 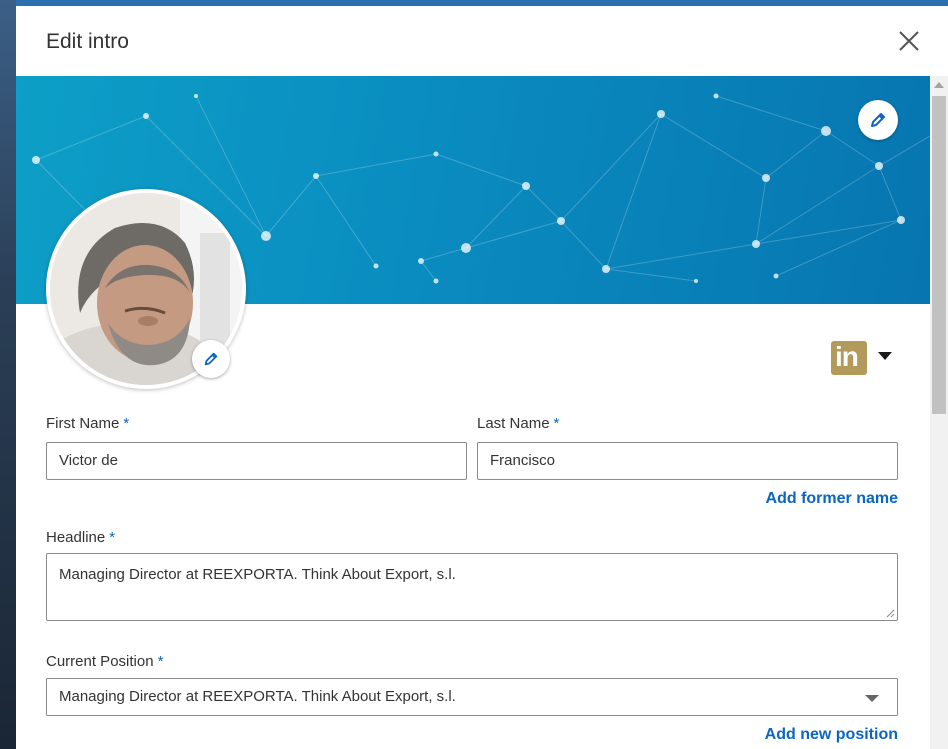 I want to click on linkedin-badge-selector: in, so click(x=849, y=358).